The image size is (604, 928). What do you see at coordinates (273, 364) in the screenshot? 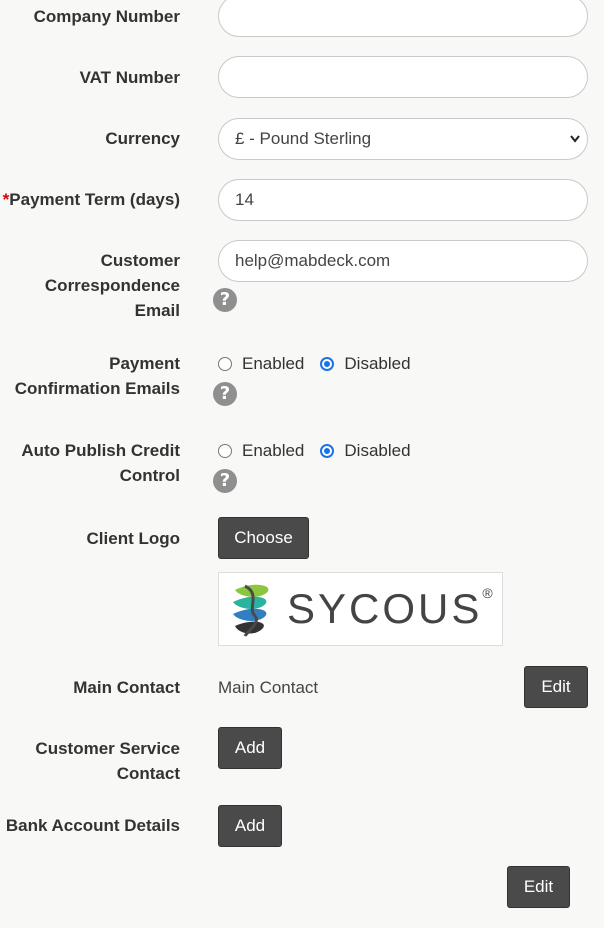
I see `payment-confirmation-enabled-label: Enabled` at bounding box center [273, 364].